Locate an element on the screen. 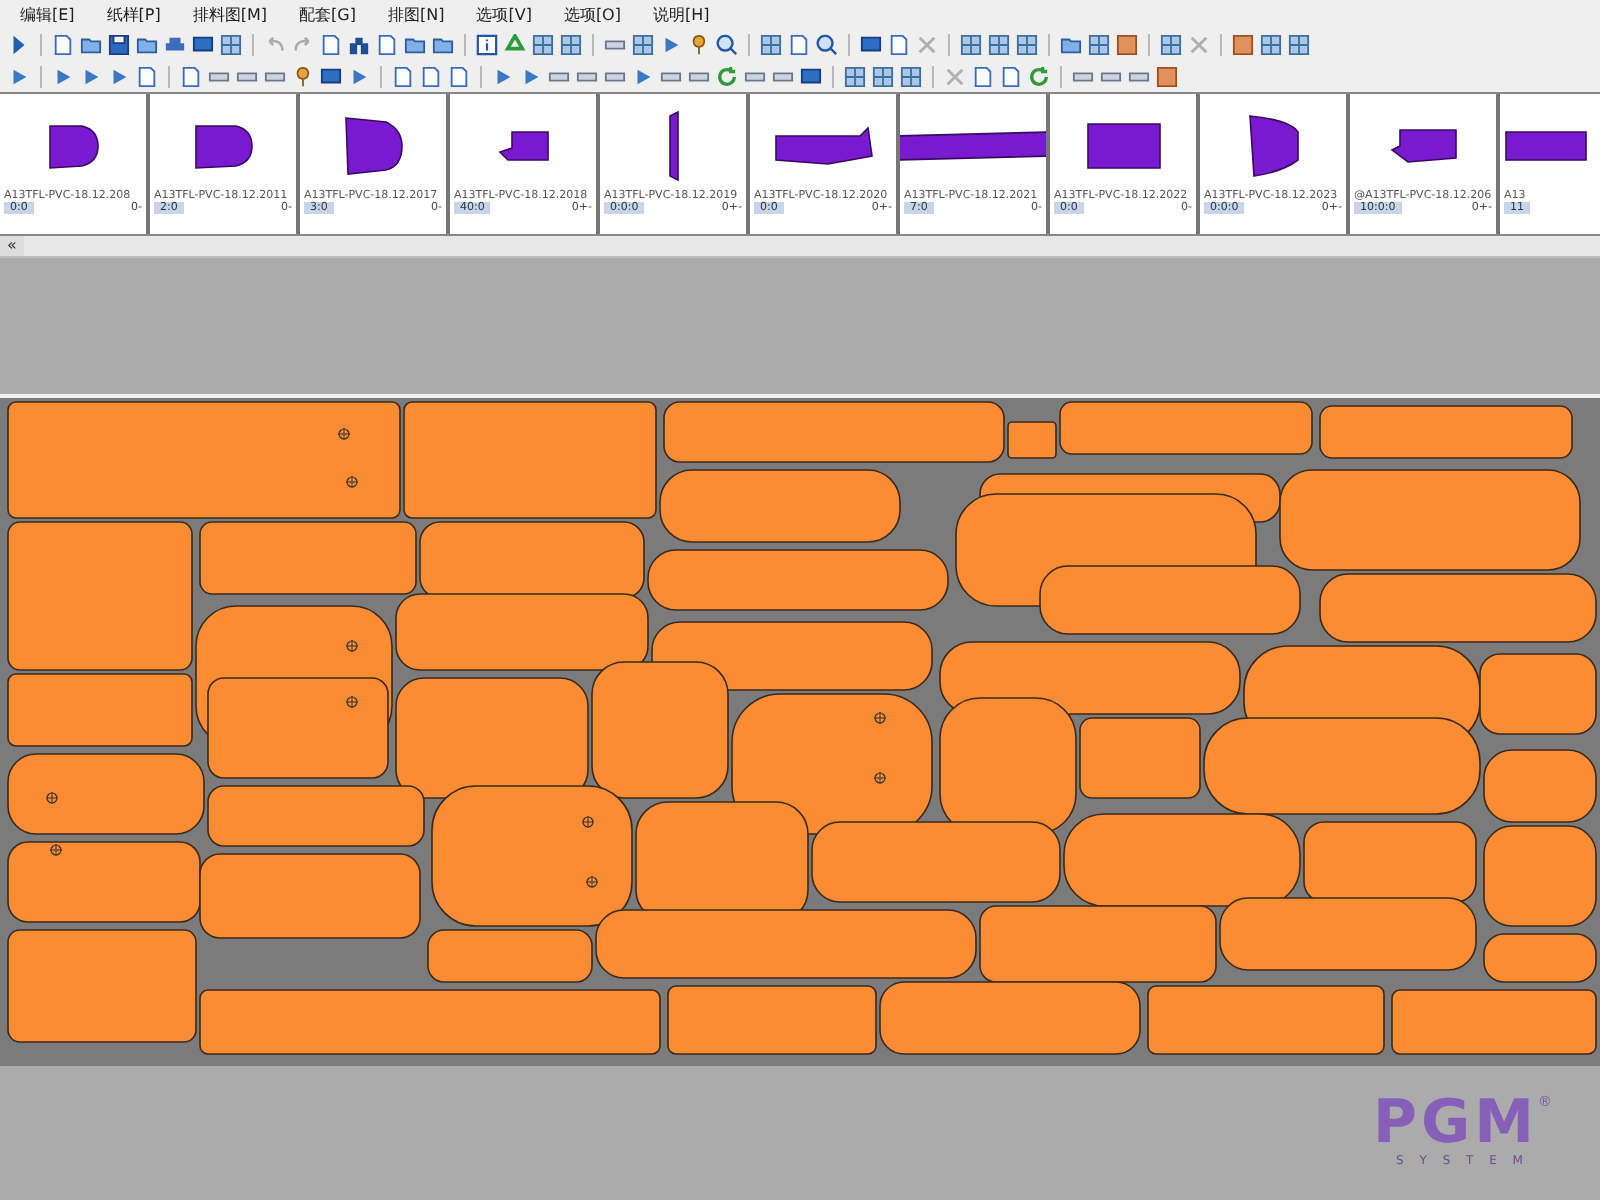 The height and width of the screenshot is (1200, 1600). menu-item: 编辑[E] is located at coordinates (47, 14).